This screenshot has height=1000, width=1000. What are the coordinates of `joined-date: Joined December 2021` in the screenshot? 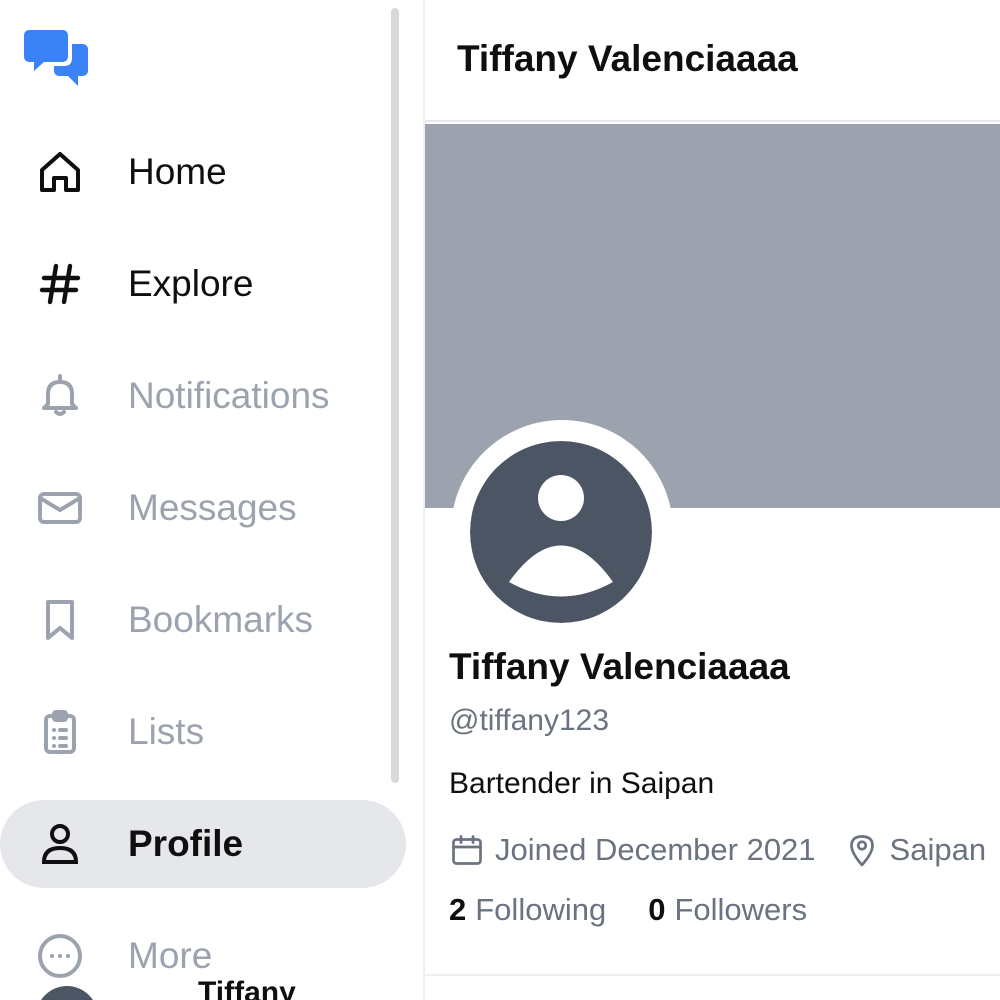 It's located at (632, 850).